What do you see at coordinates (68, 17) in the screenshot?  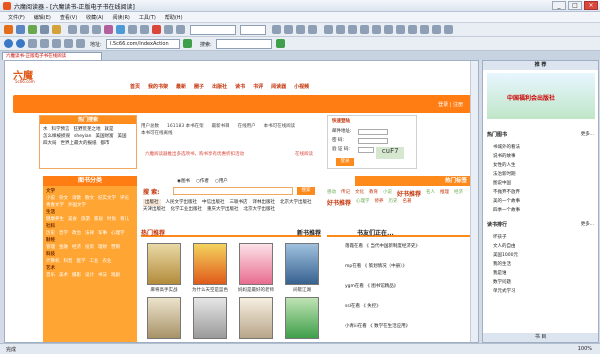 I see `menu-view: 查看(V)` at bounding box center [68, 17].